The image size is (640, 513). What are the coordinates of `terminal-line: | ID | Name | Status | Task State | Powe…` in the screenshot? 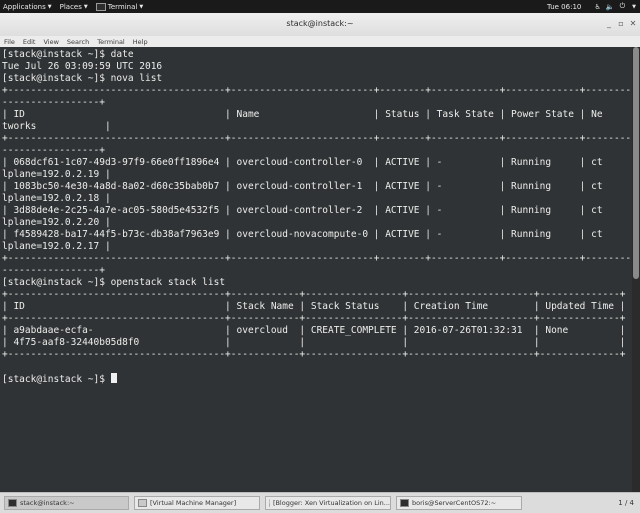 It's located at (302, 114).